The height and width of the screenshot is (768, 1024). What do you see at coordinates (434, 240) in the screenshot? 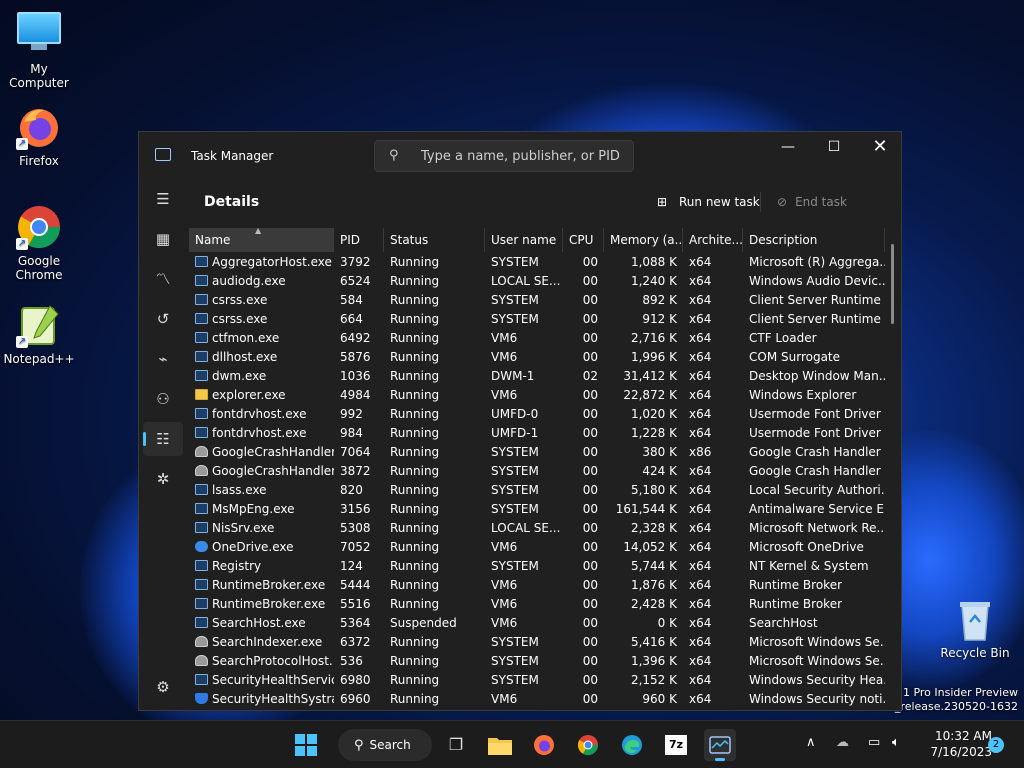
I see `column-header-status: Status` at bounding box center [434, 240].